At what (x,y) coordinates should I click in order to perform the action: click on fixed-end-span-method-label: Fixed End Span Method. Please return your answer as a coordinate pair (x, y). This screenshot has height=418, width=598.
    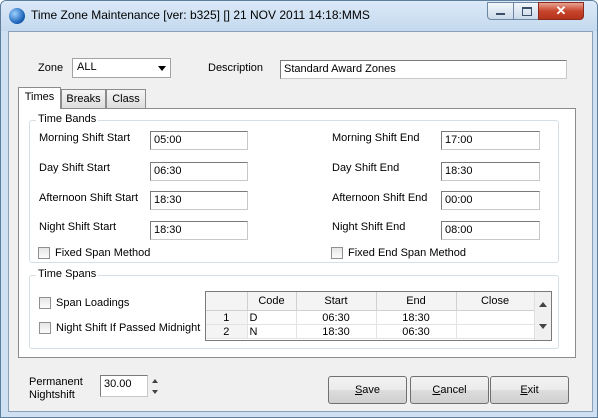
    Looking at the image, I should click on (407, 253).